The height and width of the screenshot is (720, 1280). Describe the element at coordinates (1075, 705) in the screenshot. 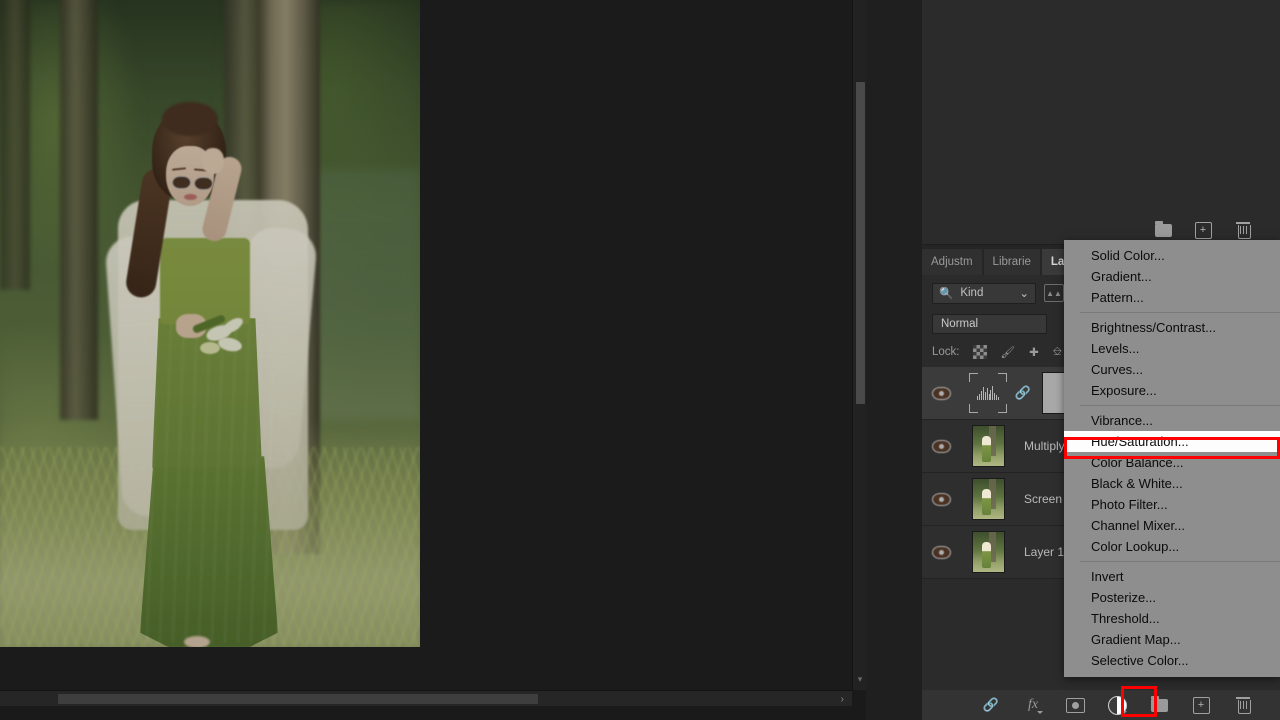

I see `add-mask-icon` at that location.